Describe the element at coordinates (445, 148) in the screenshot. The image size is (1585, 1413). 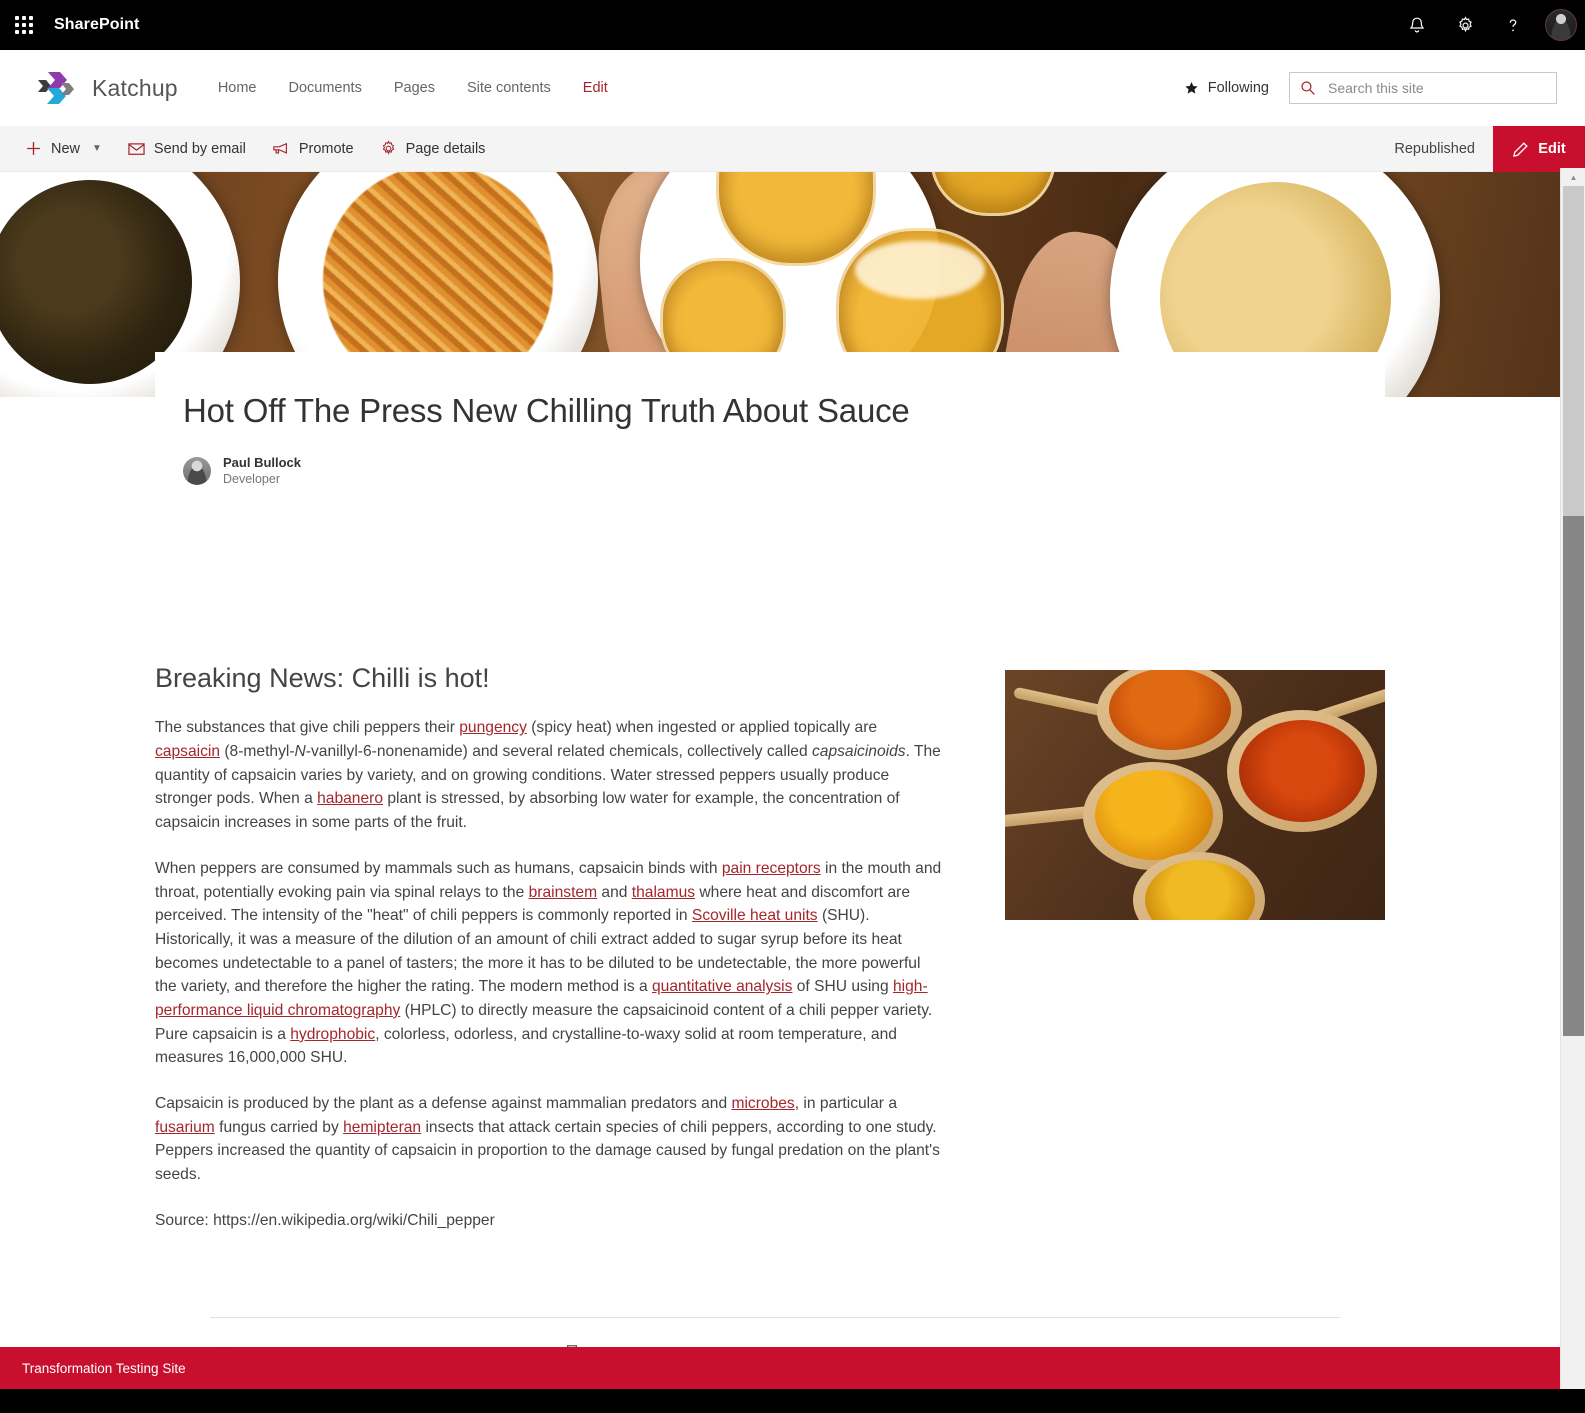
I see `page-details-label: Page details` at that location.